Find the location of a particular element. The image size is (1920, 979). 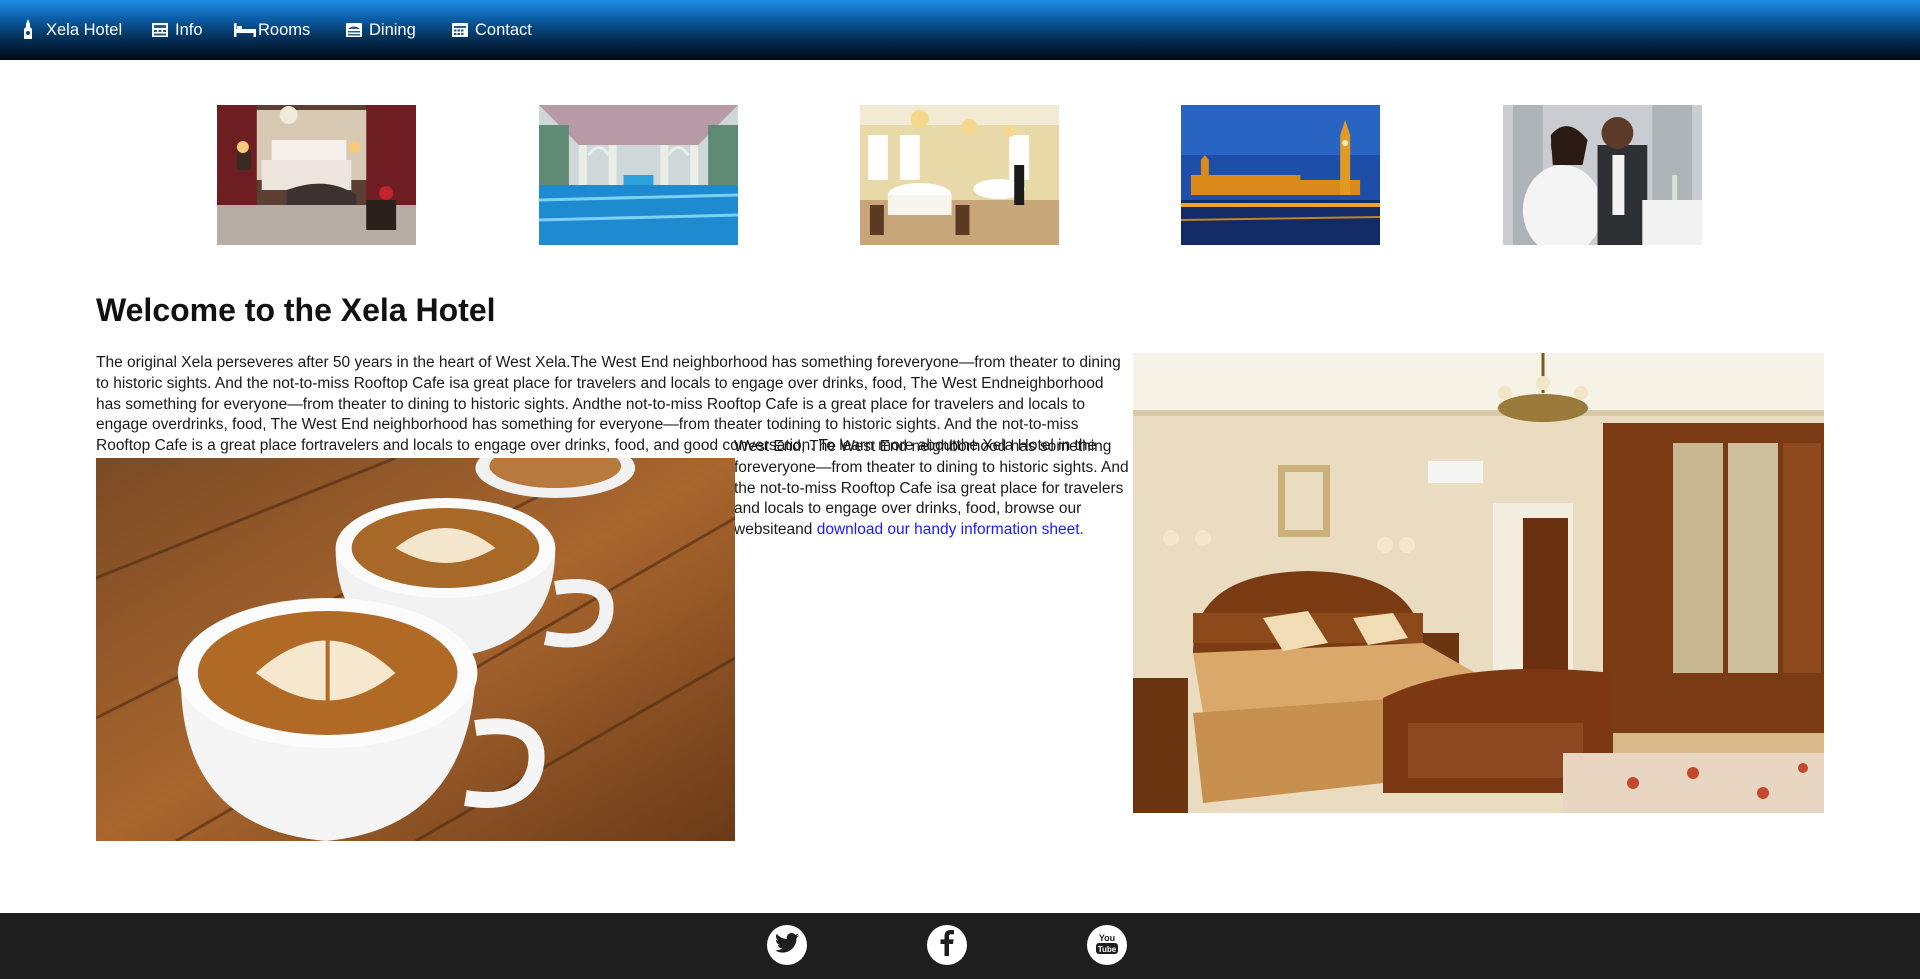

dining-thumb-image is located at coordinates (959, 175).